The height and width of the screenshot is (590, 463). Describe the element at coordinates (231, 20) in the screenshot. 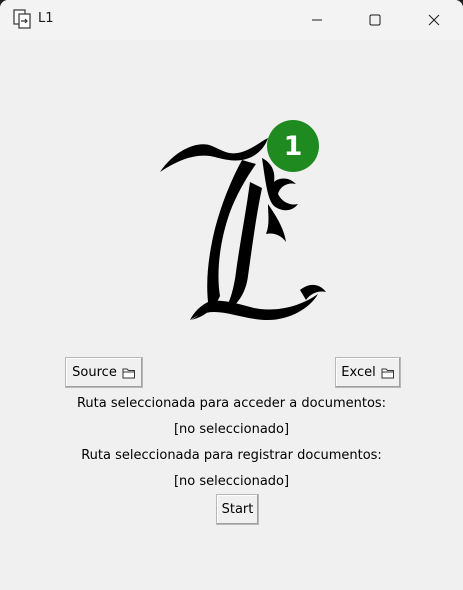

I see `title-bar: L1` at that location.